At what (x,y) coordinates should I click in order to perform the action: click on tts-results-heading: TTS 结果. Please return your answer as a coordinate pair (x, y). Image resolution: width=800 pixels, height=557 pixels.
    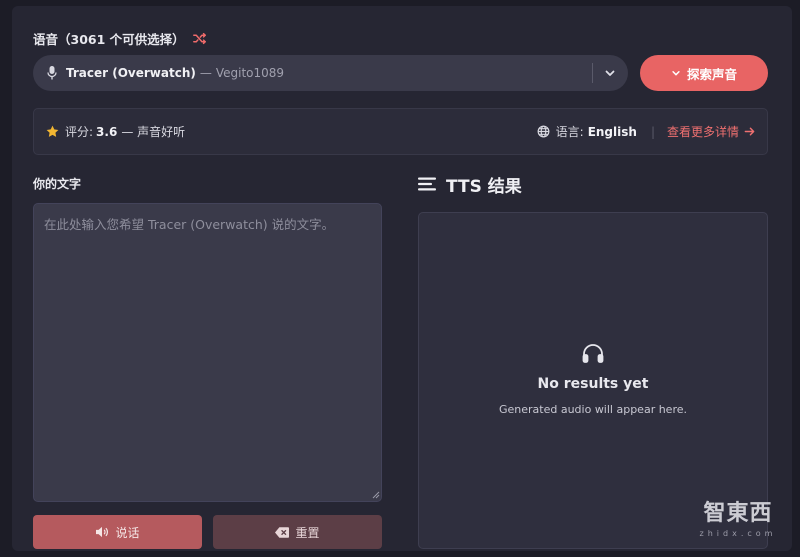
    Looking at the image, I should click on (470, 184).